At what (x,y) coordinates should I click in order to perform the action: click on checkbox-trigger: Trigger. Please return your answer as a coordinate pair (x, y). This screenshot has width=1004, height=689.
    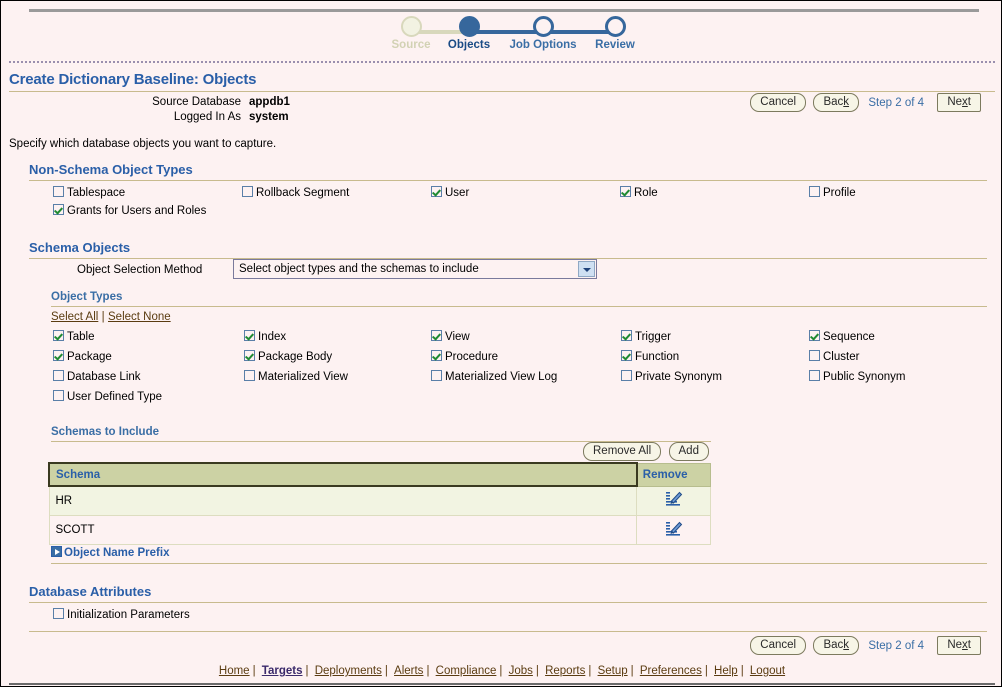
    Looking at the image, I should click on (646, 337).